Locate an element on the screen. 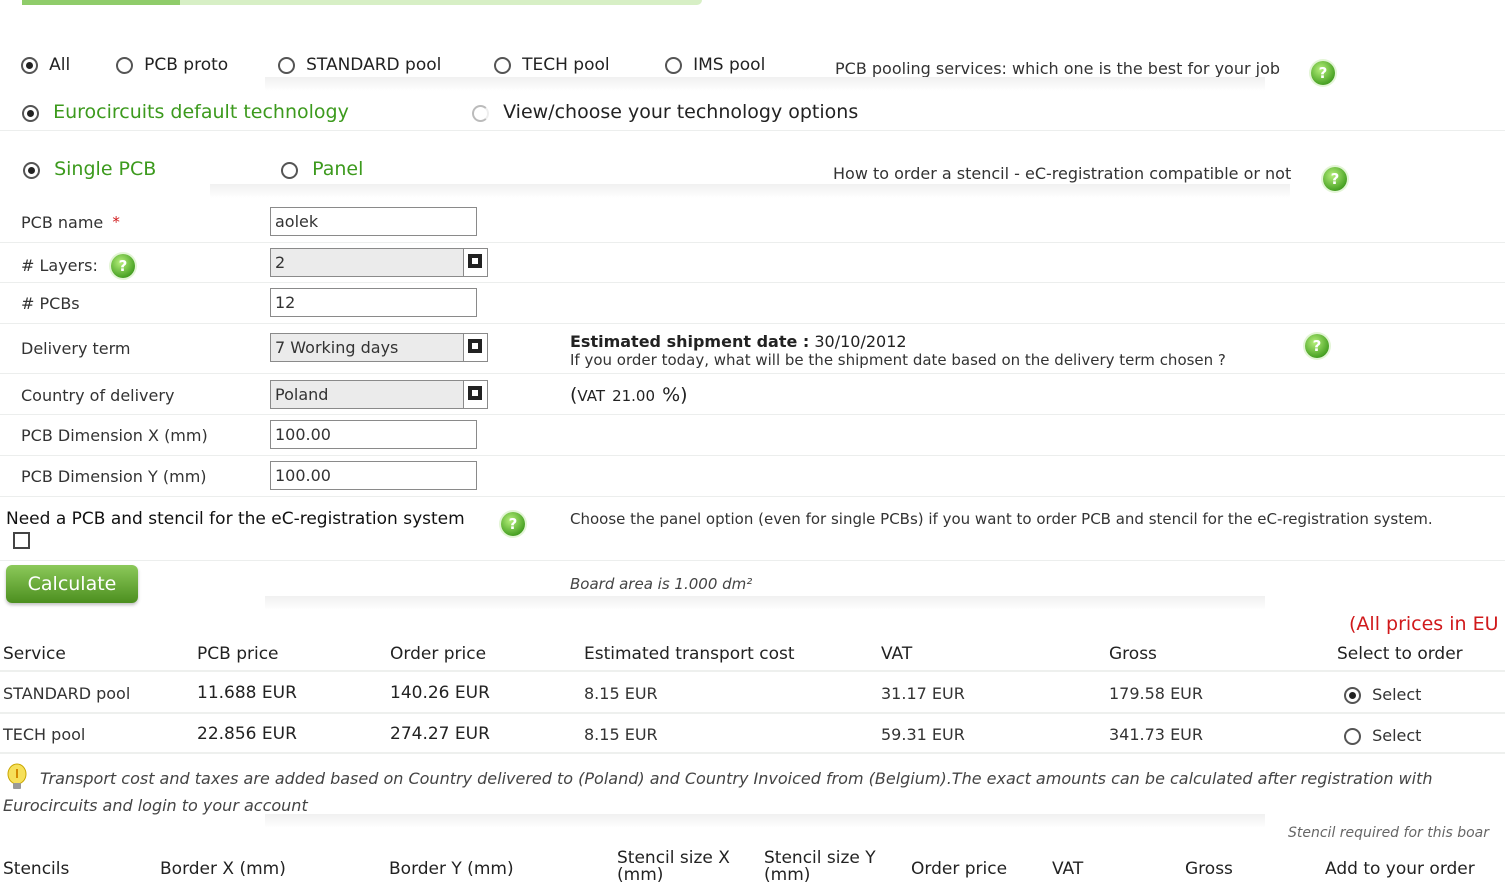 The image size is (1505, 884). table-row-service: TECH pool is located at coordinates (44, 734).